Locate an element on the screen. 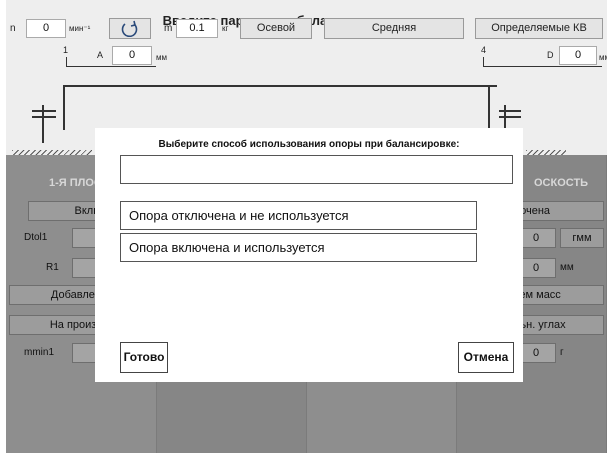  option-support-enabled: Опора включена и используется is located at coordinates (298, 247).